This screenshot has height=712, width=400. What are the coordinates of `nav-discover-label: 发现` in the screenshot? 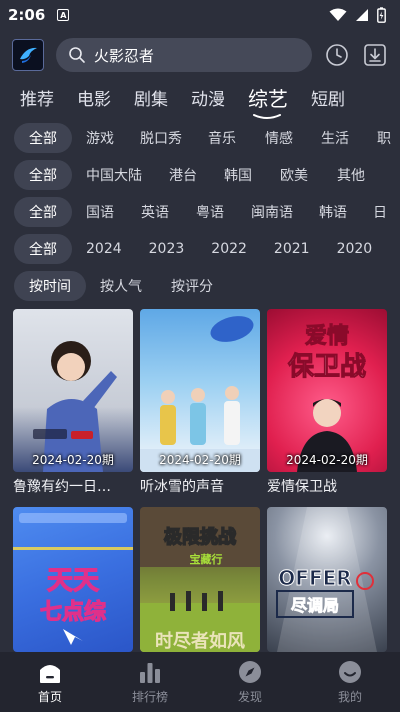 It's located at (249, 696).